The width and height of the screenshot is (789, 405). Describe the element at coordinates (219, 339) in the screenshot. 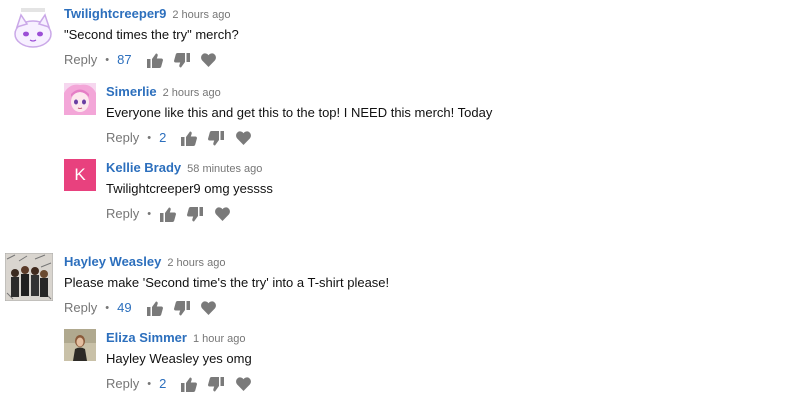

I see `comment-time: 1 hour ago` at that location.